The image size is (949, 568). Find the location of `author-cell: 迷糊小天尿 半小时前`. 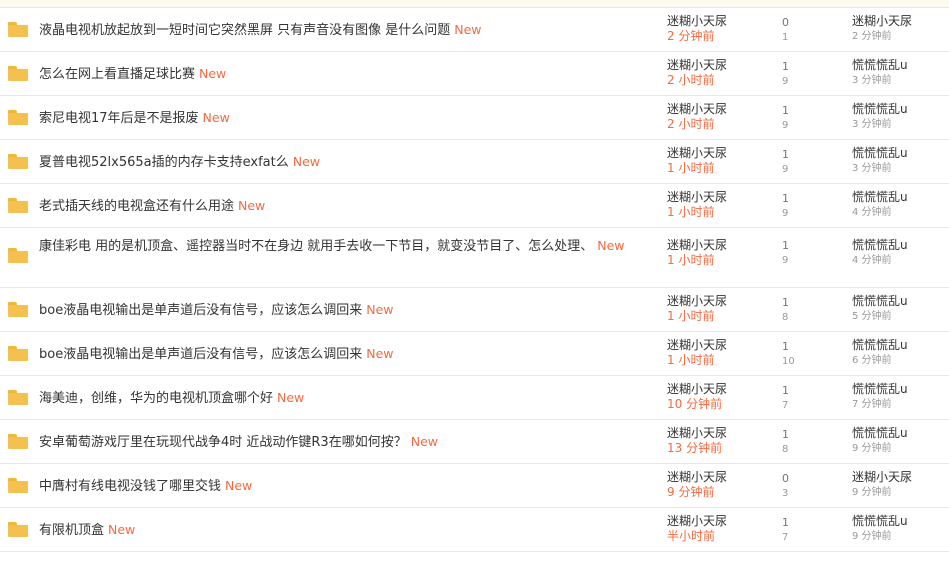

author-cell: 迷糊小天尿 半小时前 is located at coordinates (722, 529).